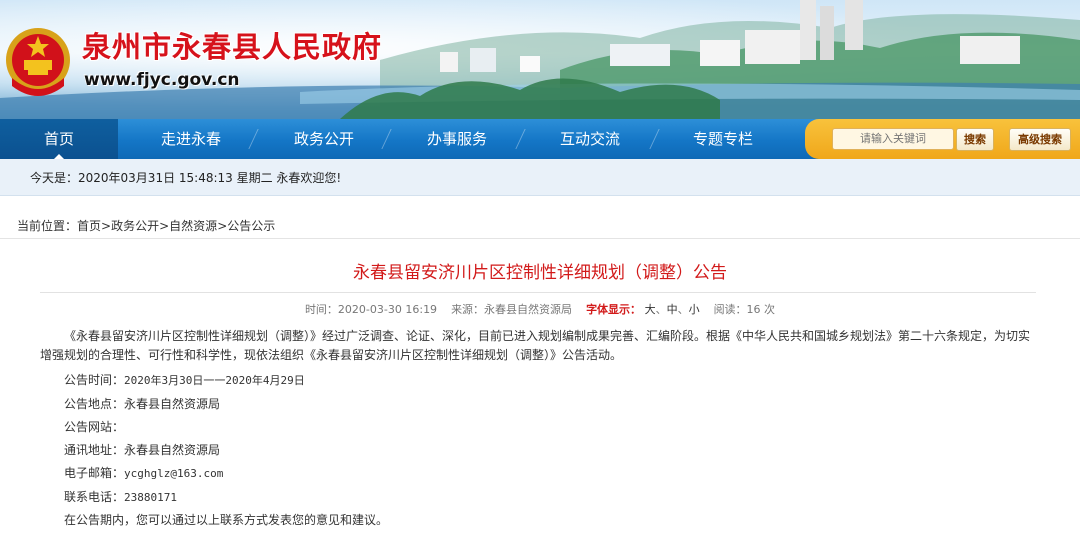 The image size is (1080, 554). I want to click on breadcrumb-natural-resources: 自然资源, so click(193, 226).